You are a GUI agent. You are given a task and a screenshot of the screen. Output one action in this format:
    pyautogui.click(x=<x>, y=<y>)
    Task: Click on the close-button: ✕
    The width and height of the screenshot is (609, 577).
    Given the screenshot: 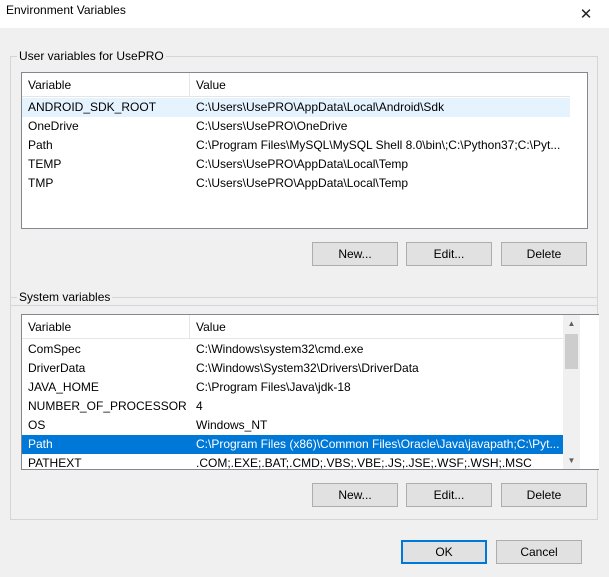 What is the action you would take?
    pyautogui.click(x=586, y=14)
    